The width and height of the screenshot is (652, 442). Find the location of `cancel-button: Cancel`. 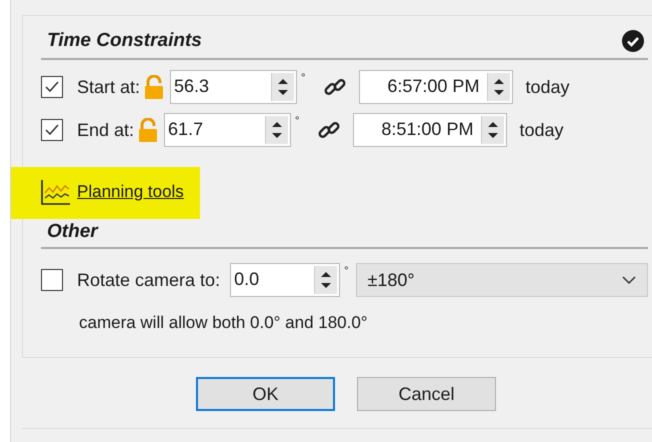

cancel-button: Cancel is located at coordinates (426, 394).